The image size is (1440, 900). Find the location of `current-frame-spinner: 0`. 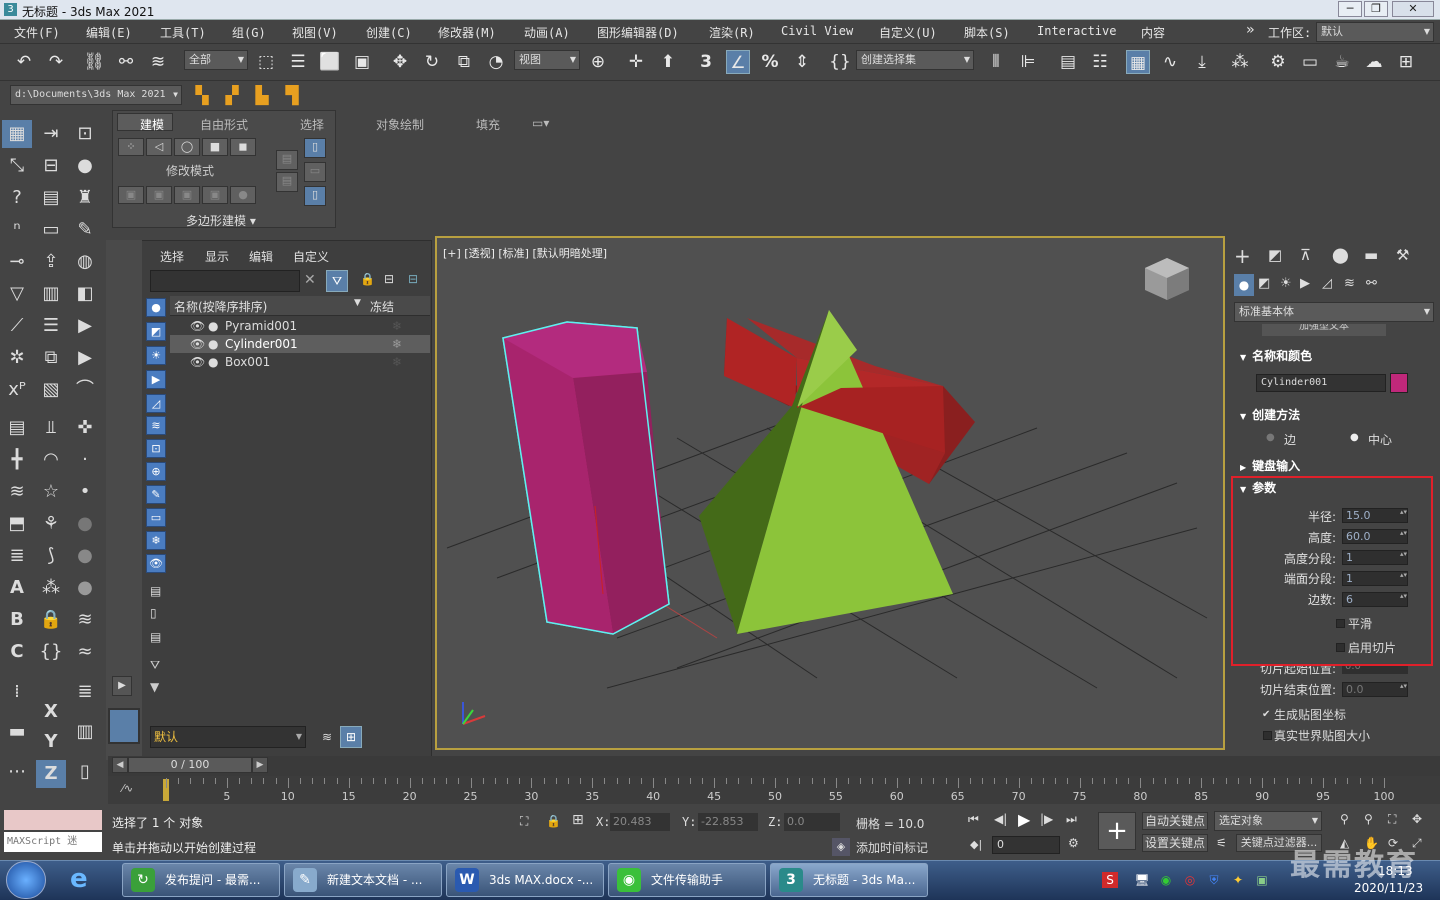

current-frame-spinner: 0 is located at coordinates (1026, 845).